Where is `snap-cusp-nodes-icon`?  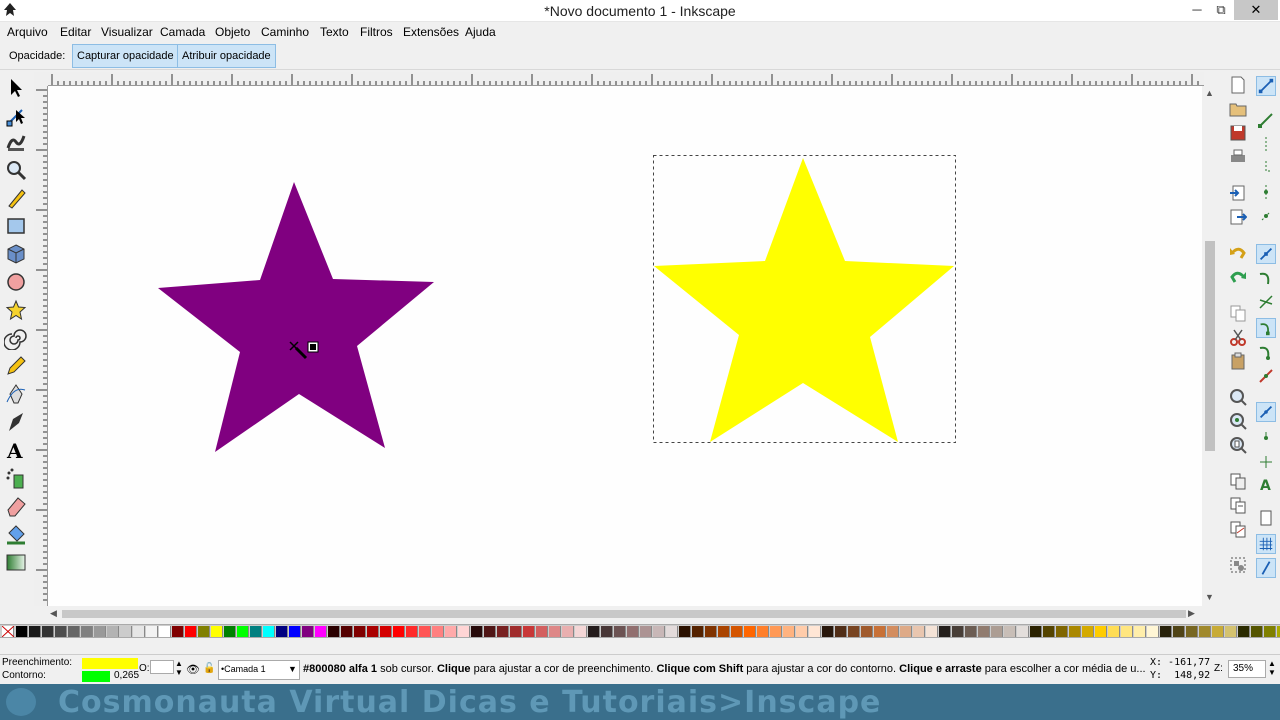
snap-cusp-nodes-icon is located at coordinates (1266, 328).